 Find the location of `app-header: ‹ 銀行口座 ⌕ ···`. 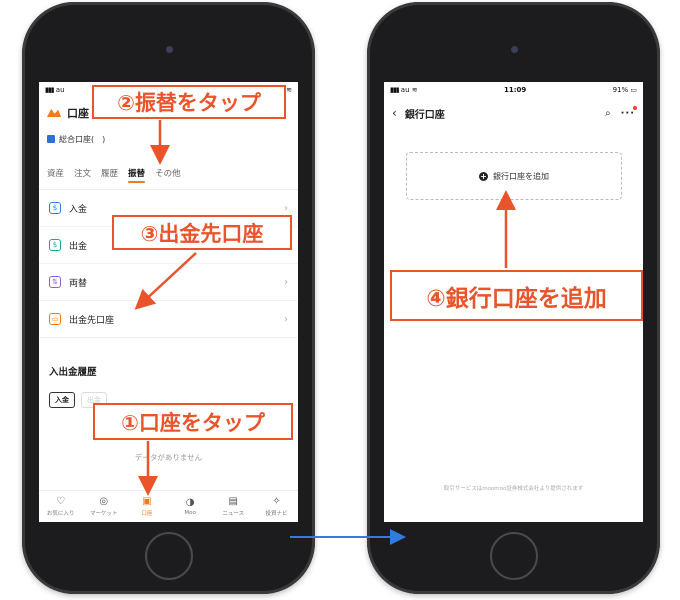

app-header: ‹ 銀行口座 ⌕ ··· is located at coordinates (513, 113).